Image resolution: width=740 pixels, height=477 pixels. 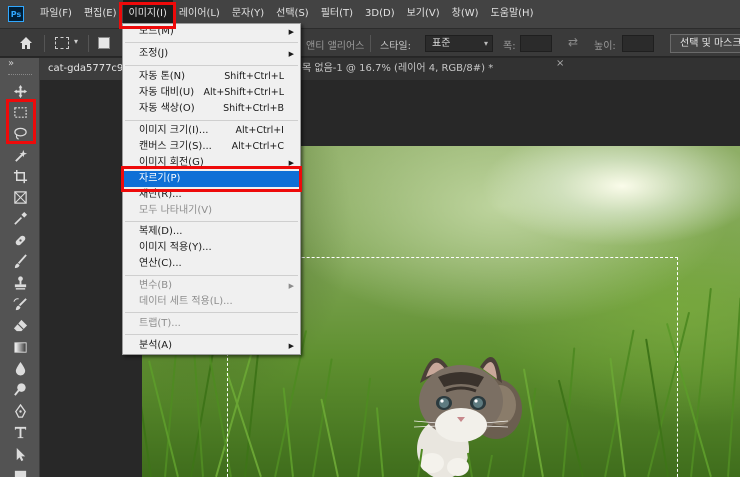 I want to click on menu-filter: 필터(T), so click(x=337, y=14).